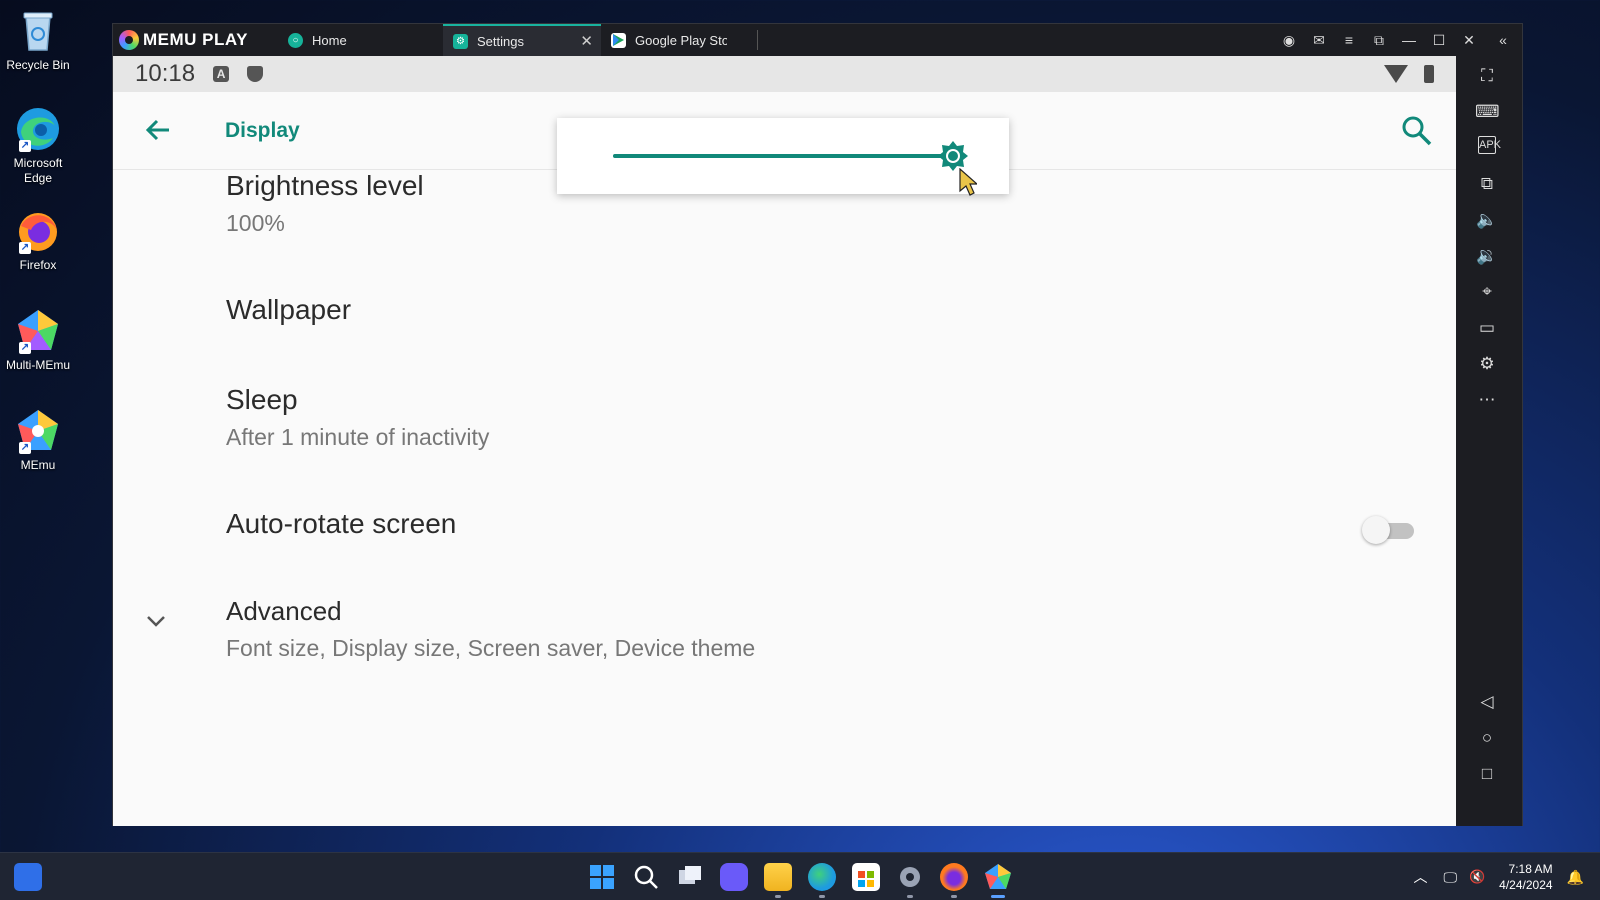  I want to click on start-icon, so click(602, 877).